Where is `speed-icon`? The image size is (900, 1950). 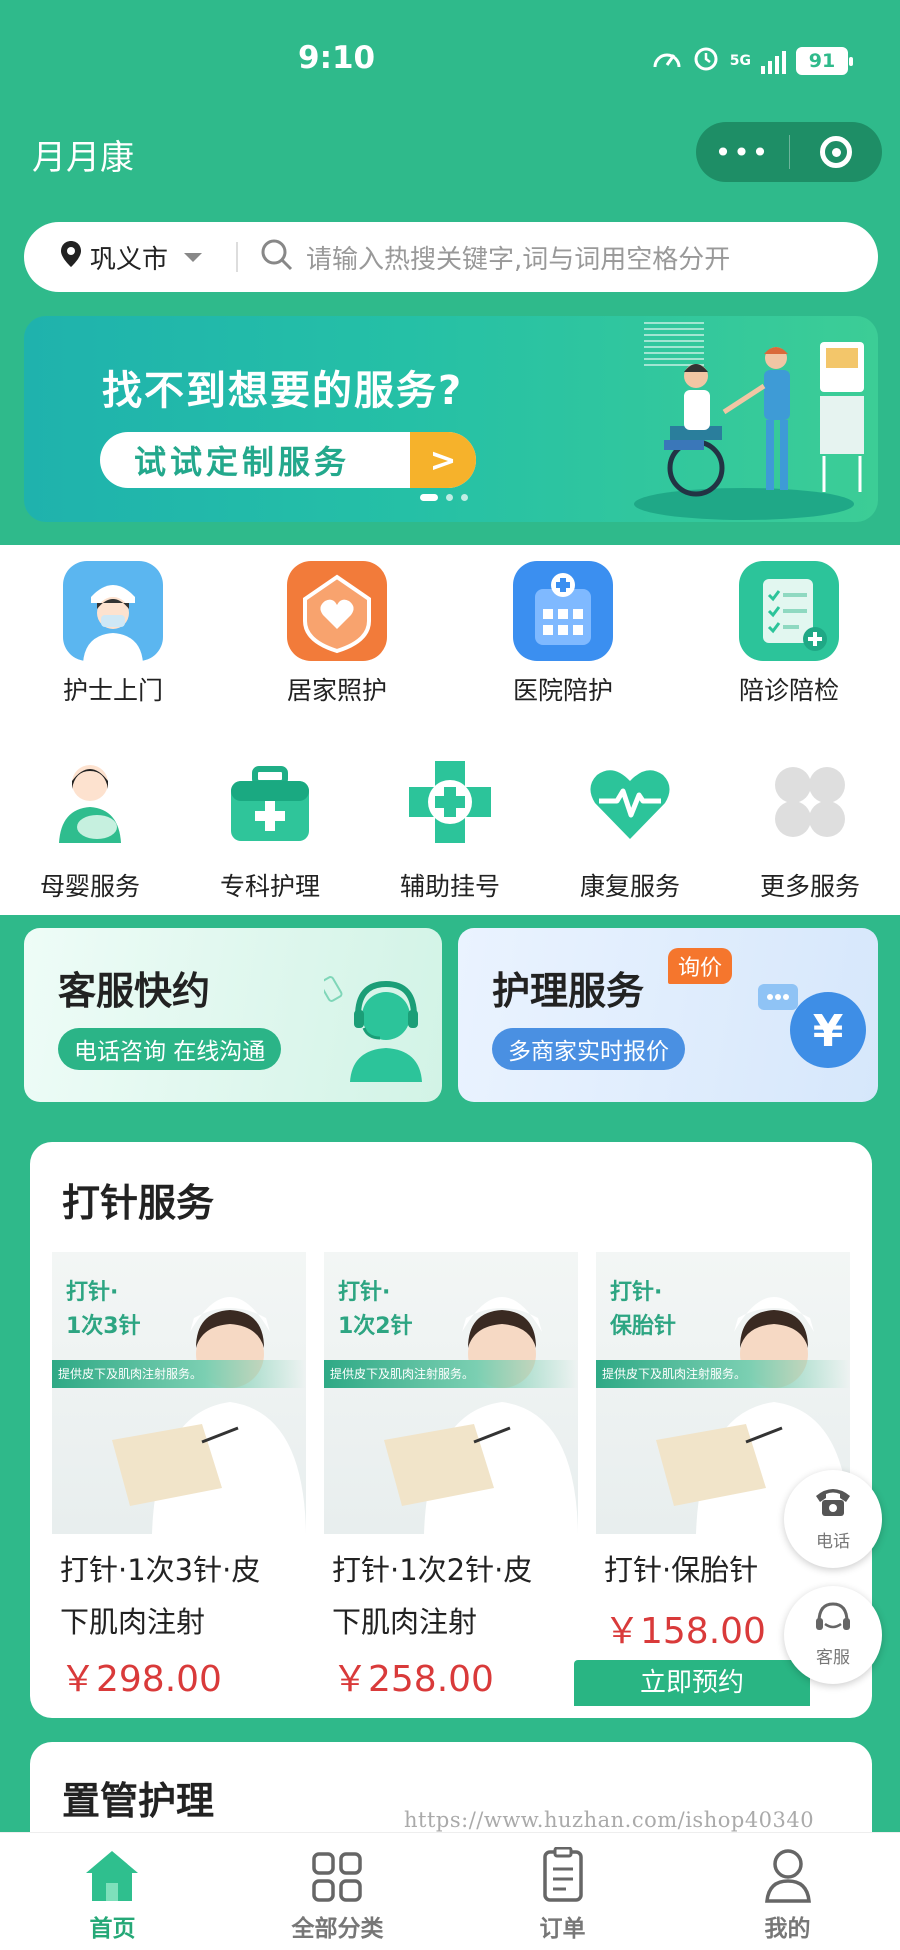
speed-icon is located at coordinates (667, 61).